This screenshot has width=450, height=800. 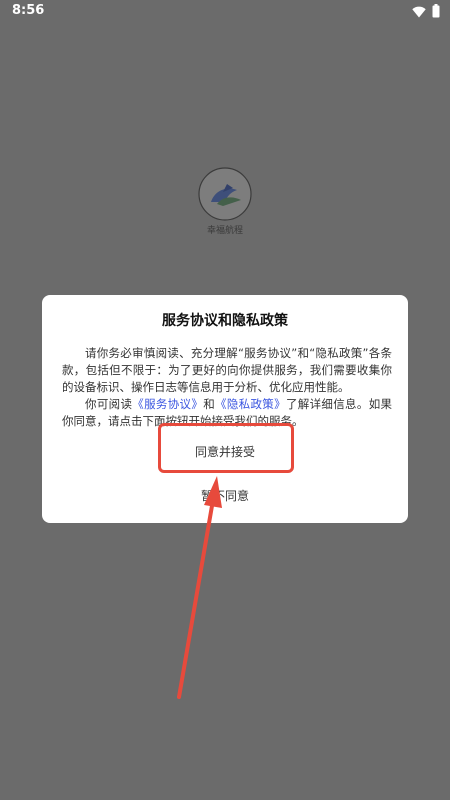 What do you see at coordinates (224, 231) in the screenshot?
I see `app-name: 幸福航程` at bounding box center [224, 231].